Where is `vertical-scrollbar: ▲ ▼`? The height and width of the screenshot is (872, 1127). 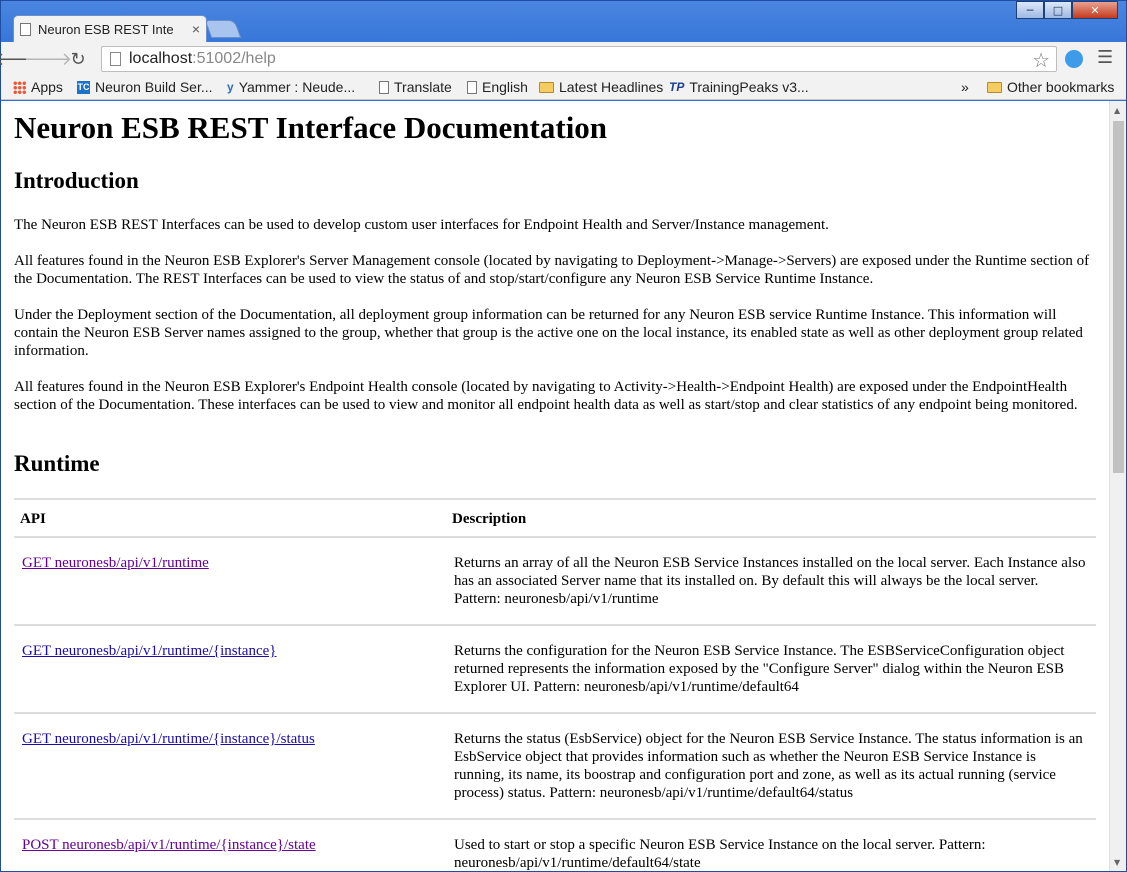 vertical-scrollbar: ▲ ▼ is located at coordinates (1117, 486).